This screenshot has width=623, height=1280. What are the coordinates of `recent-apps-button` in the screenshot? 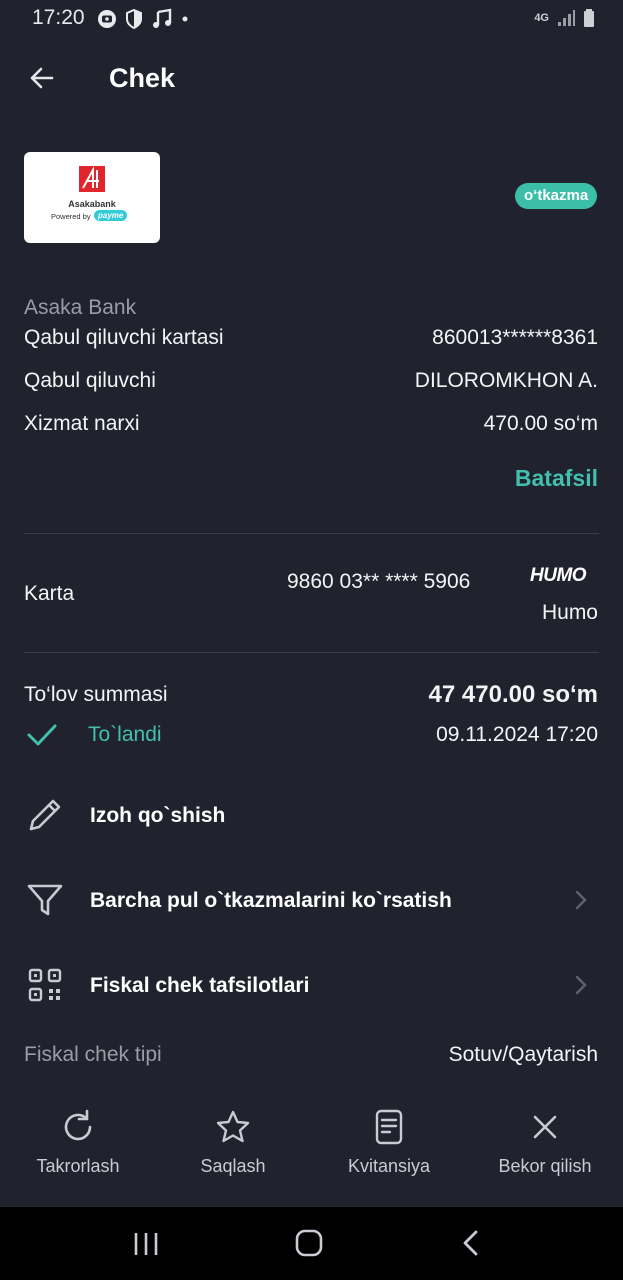 It's located at (146, 1244).